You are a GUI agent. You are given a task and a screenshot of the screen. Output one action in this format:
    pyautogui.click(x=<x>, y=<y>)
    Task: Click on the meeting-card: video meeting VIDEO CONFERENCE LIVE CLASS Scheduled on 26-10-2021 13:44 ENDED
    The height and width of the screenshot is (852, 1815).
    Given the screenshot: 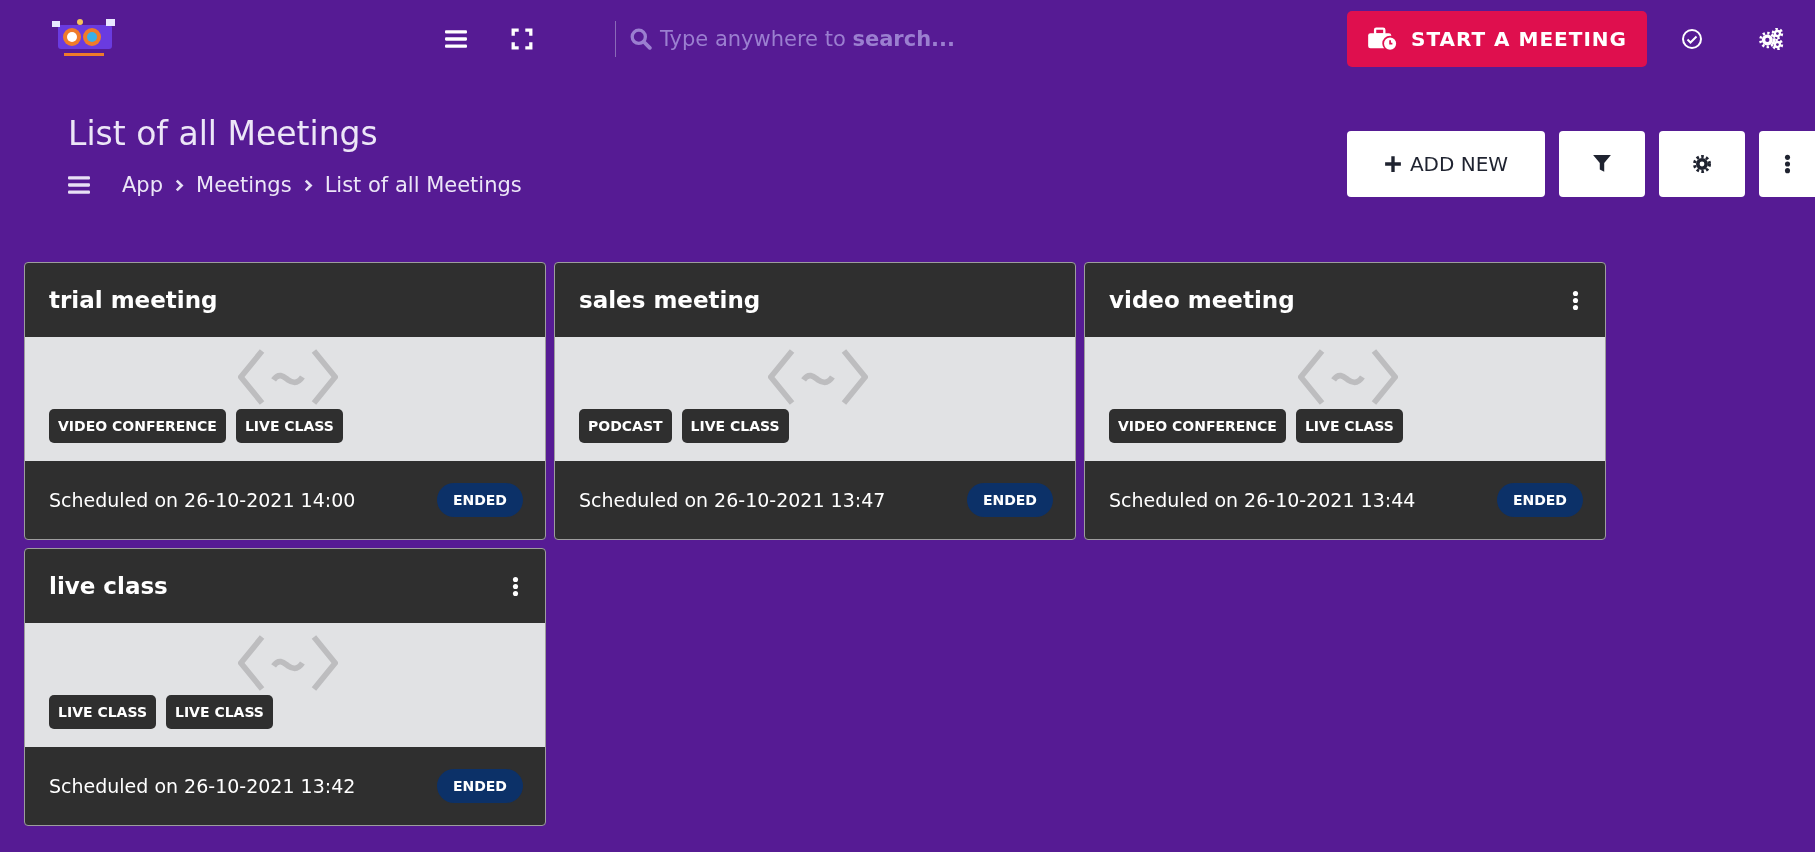 What is the action you would take?
    pyautogui.click(x=1345, y=401)
    